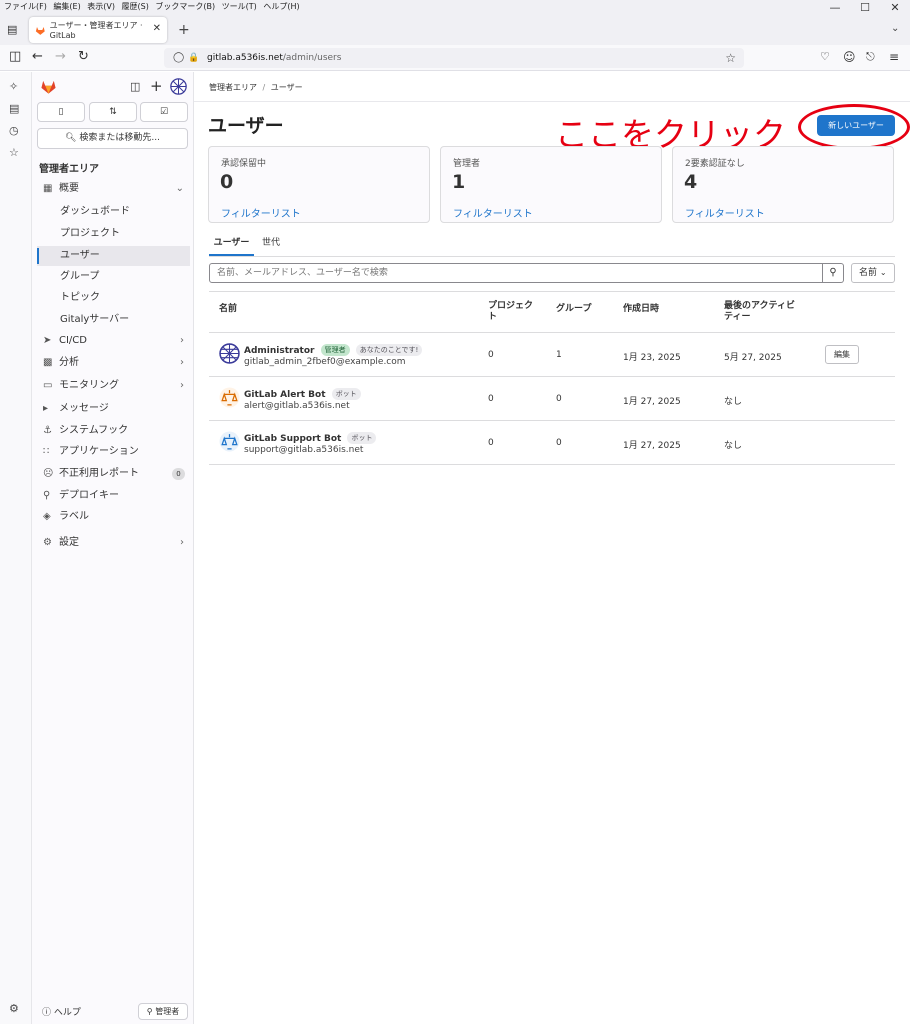 This screenshot has width=910, height=1024. What do you see at coordinates (178, 86) in the screenshot?
I see `user-avatar-icon` at bounding box center [178, 86].